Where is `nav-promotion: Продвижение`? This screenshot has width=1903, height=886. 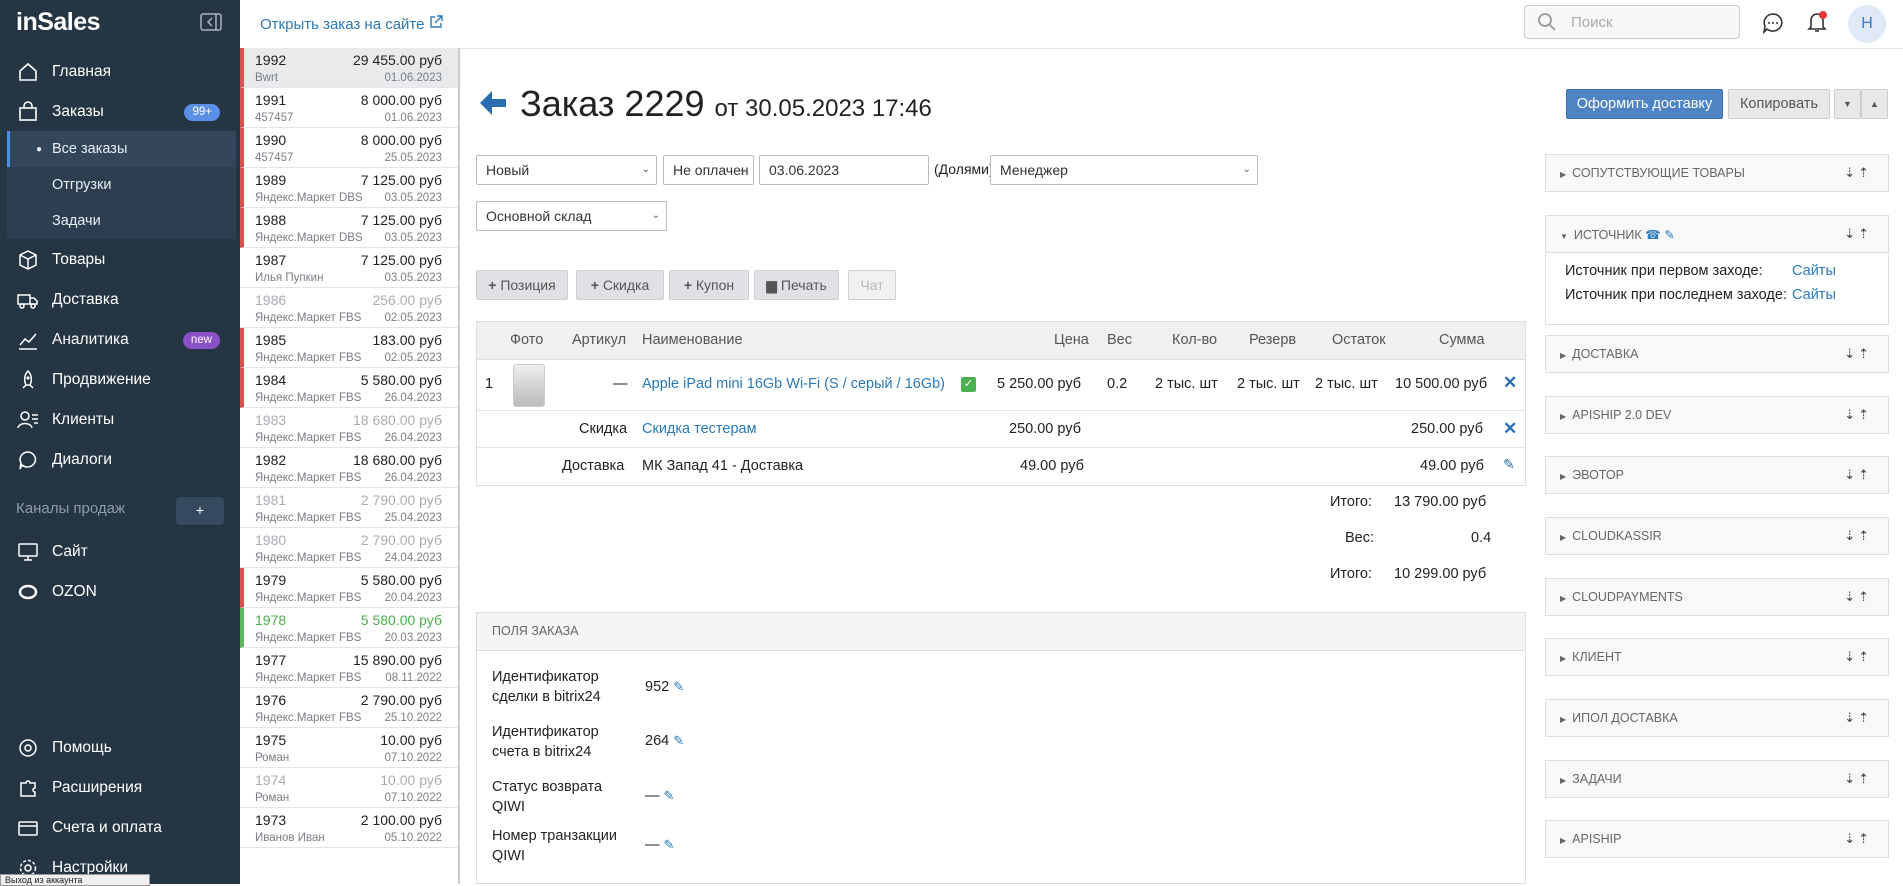 nav-promotion: Продвижение is located at coordinates (120, 380).